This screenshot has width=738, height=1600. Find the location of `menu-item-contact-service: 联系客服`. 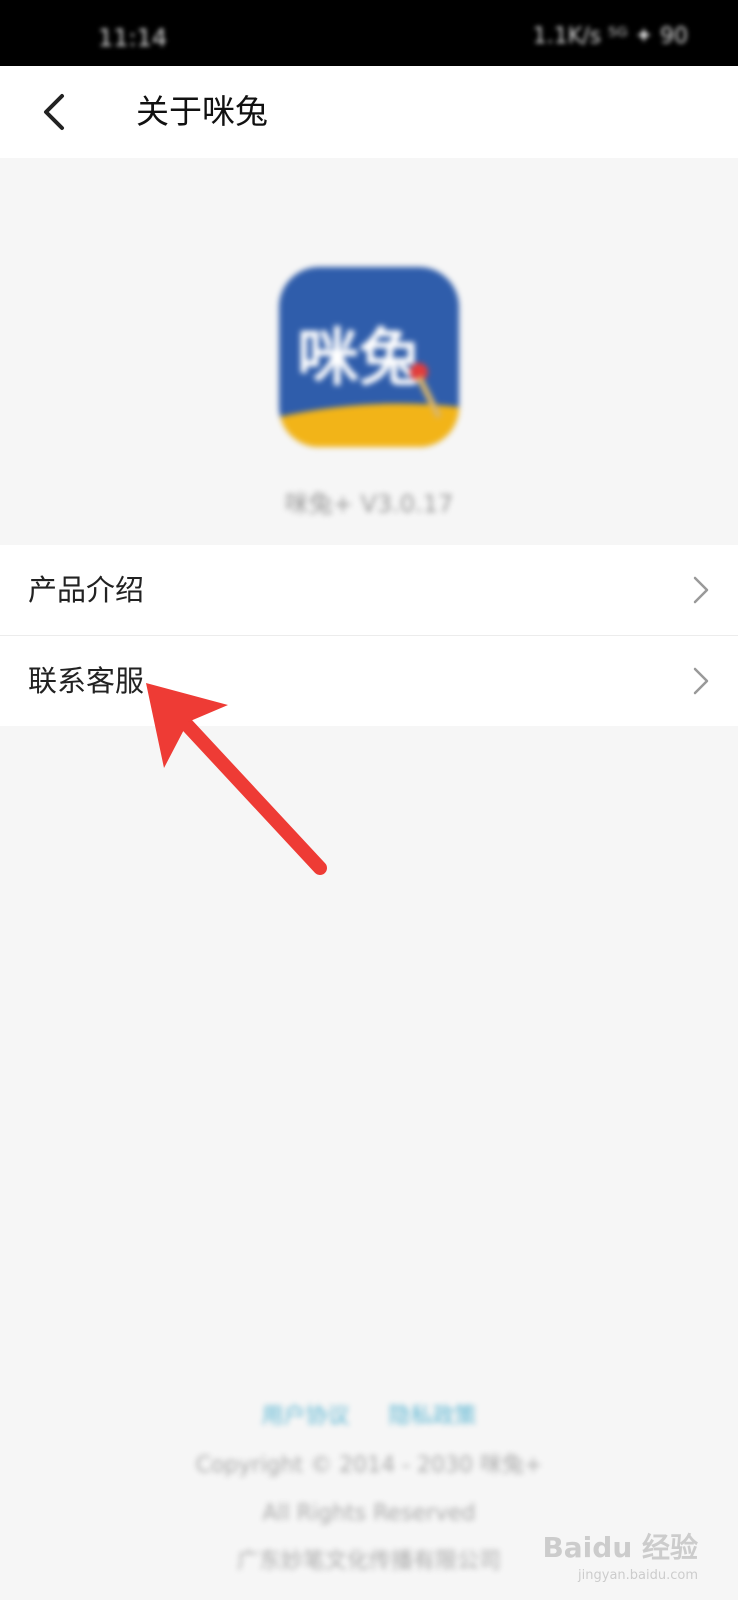

menu-item-contact-service: 联系客服 is located at coordinates (369, 681).